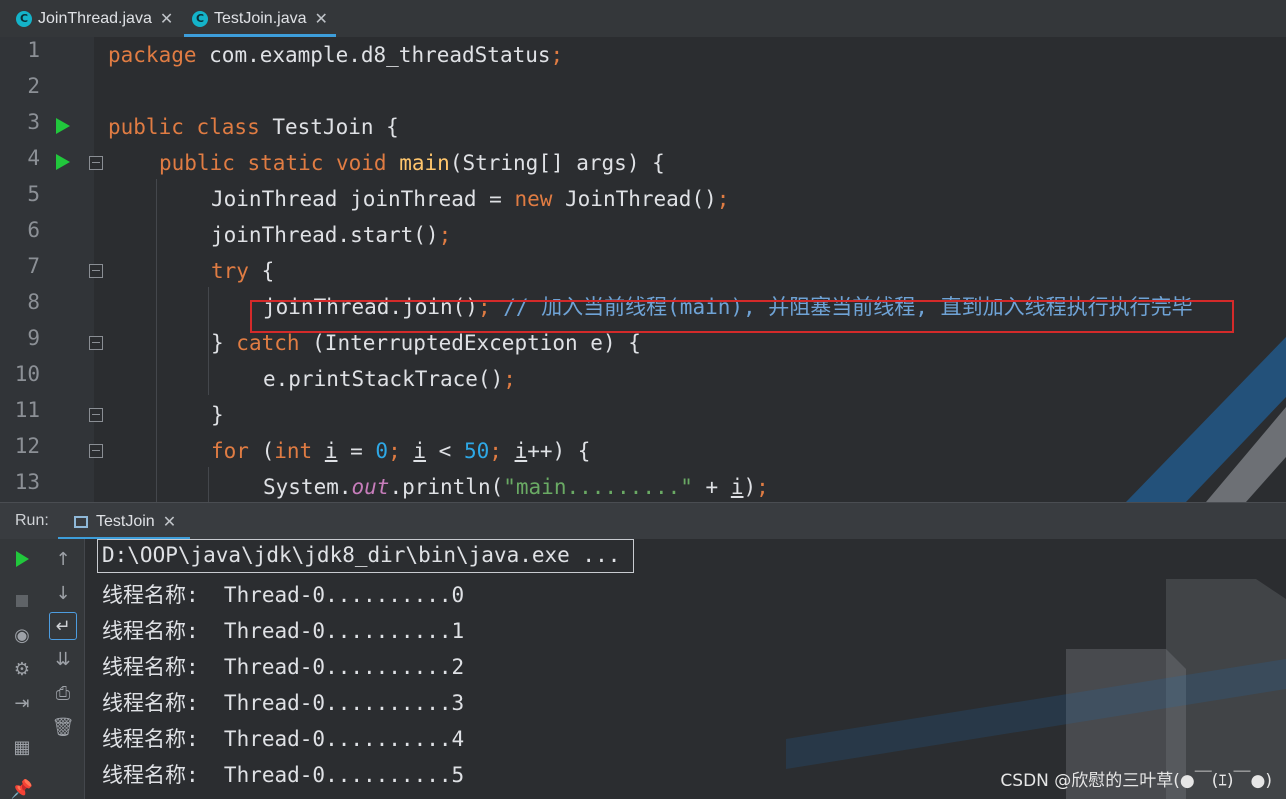  What do you see at coordinates (389, 379) in the screenshot?
I see `code-line-10: e.printStackTrace();` at bounding box center [389, 379].